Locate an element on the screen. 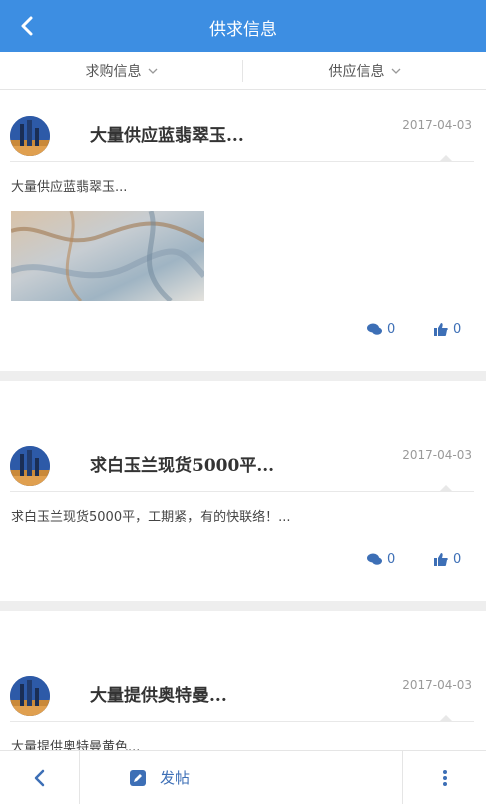 The height and width of the screenshot is (804, 486). more-button is located at coordinates (444, 777).